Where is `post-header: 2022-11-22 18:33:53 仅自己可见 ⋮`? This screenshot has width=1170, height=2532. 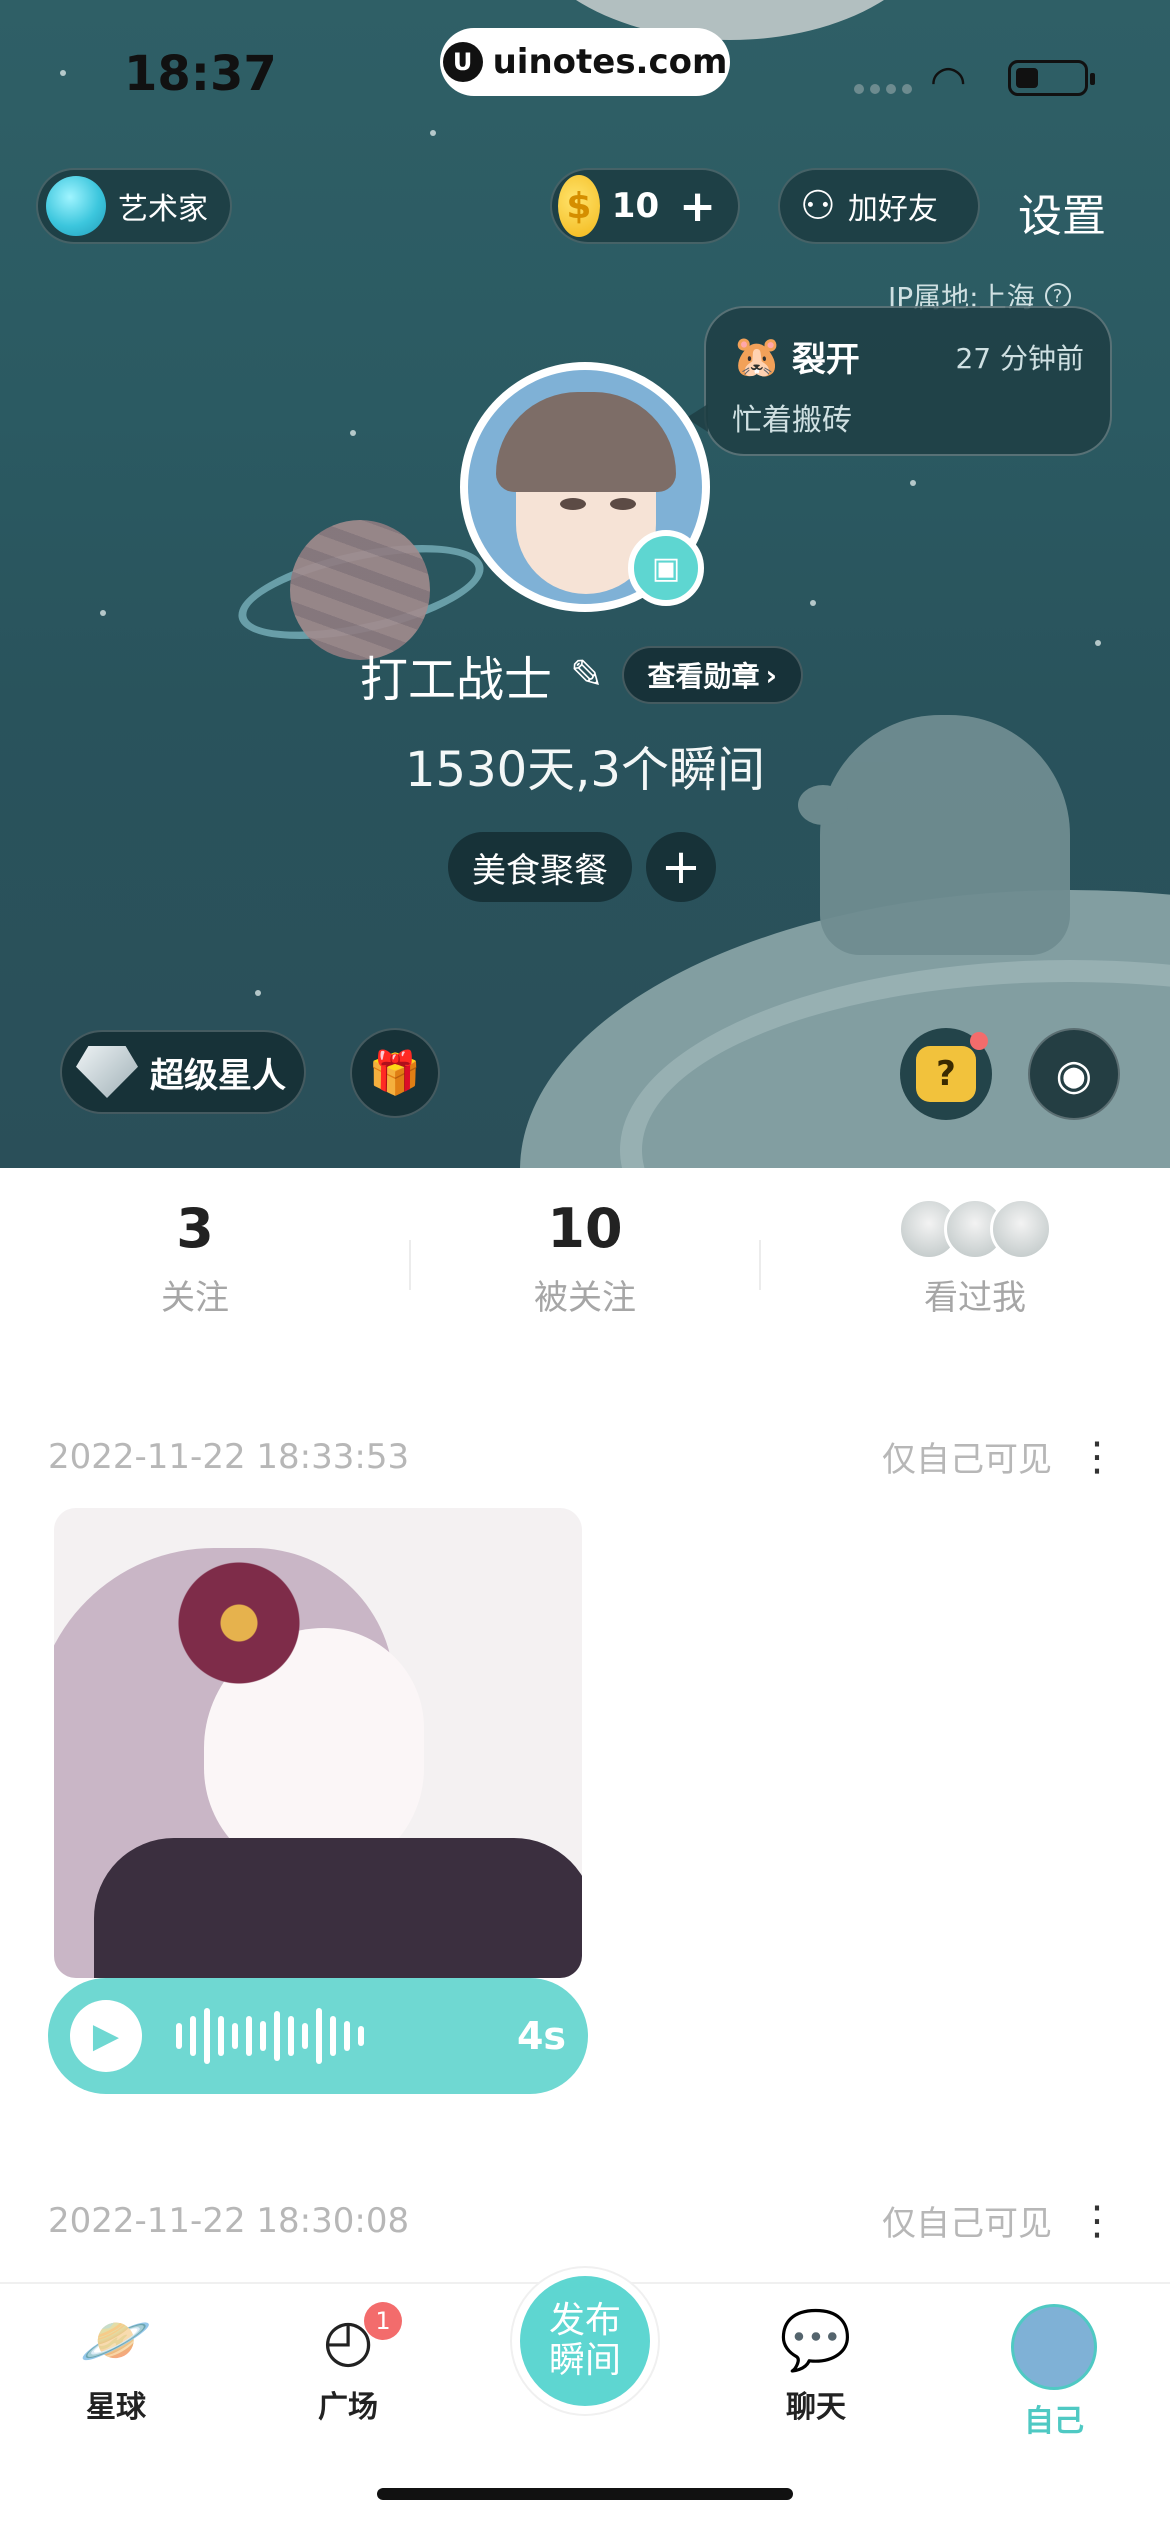
post-header: 2022-11-22 18:33:53 仅自己可见 ⋮ is located at coordinates (585, 1456).